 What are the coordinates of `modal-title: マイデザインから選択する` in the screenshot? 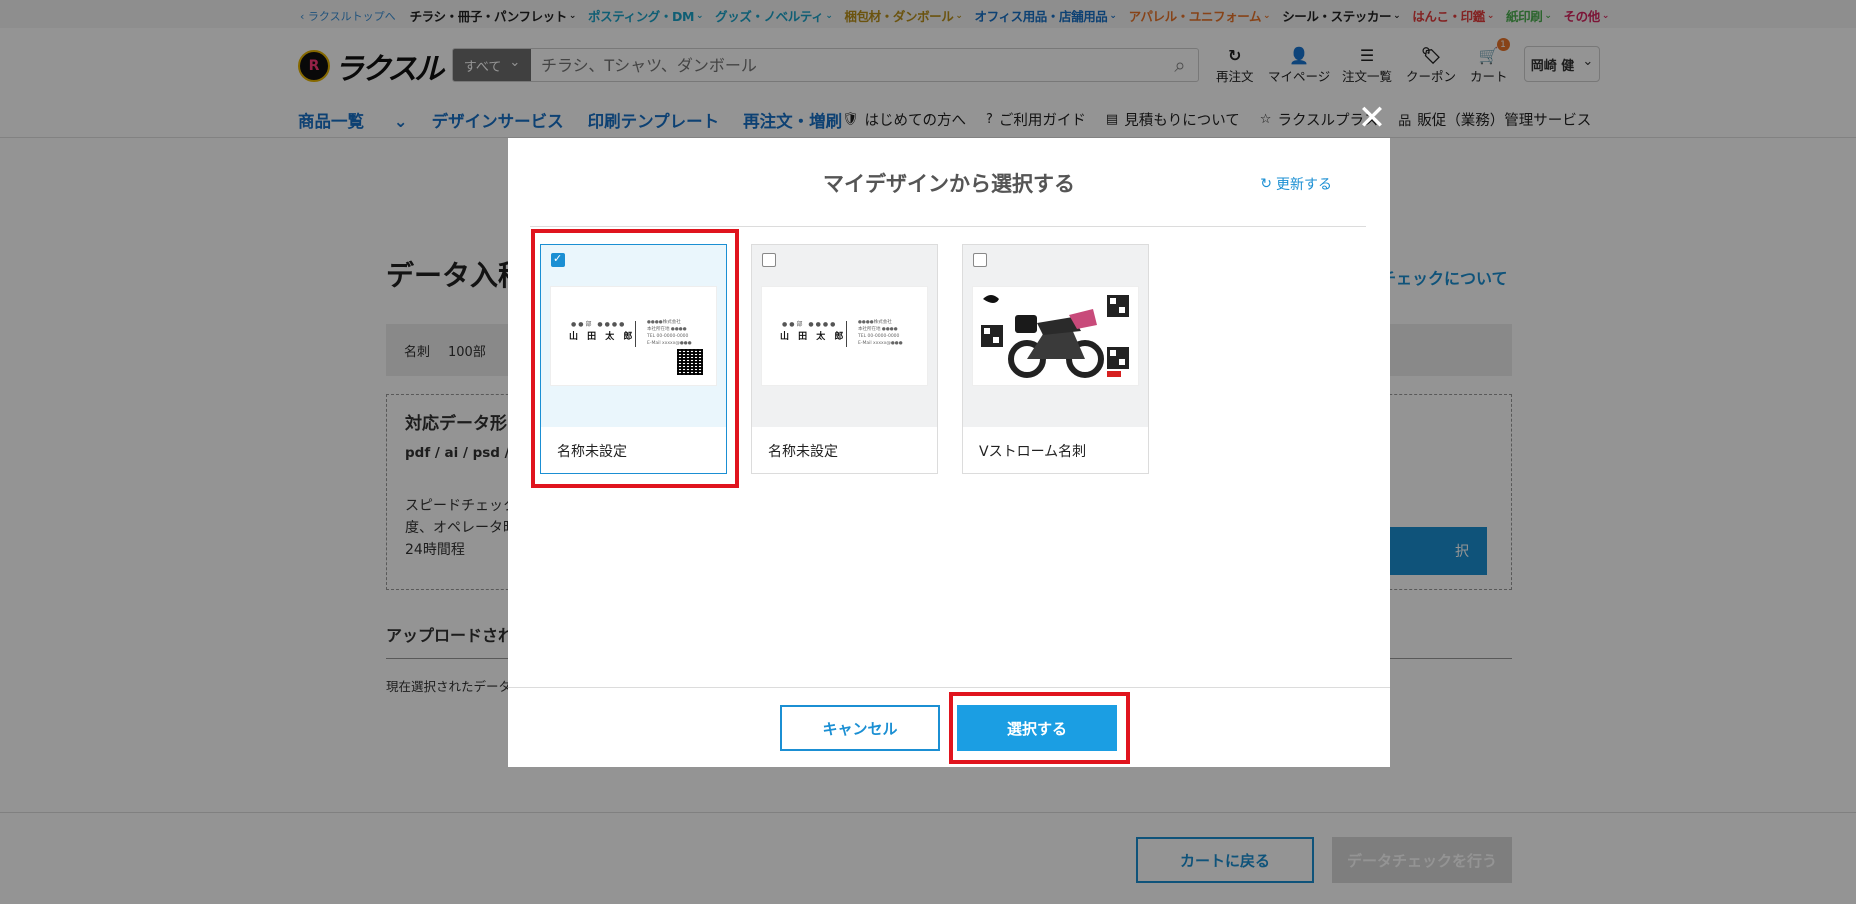 It's located at (949, 184).